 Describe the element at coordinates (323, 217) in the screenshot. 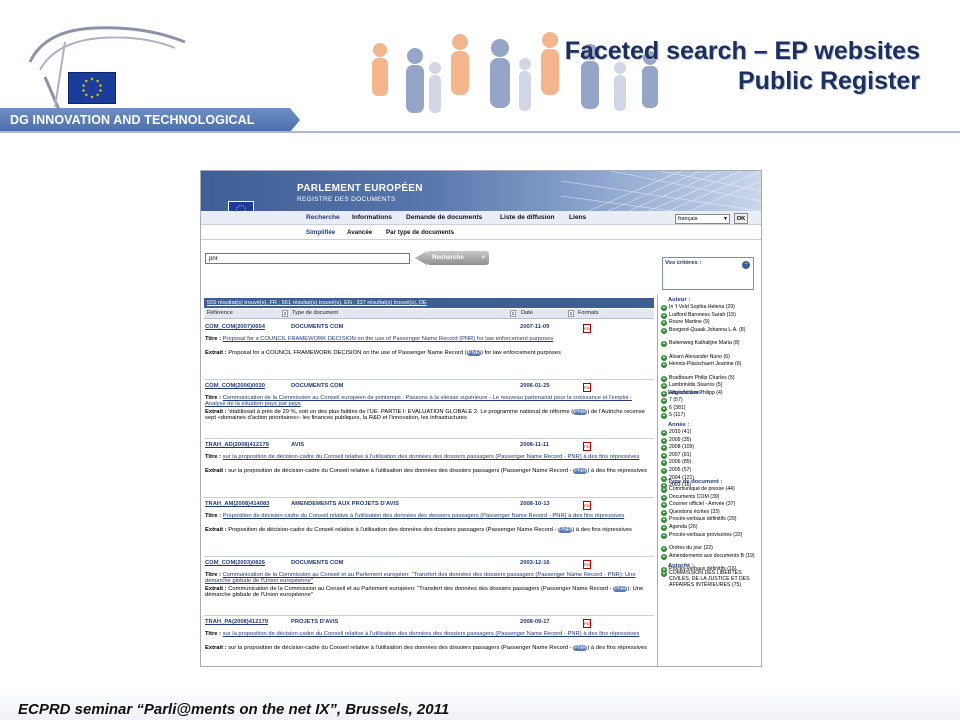

I see `nav-recherche: Recherche` at that location.